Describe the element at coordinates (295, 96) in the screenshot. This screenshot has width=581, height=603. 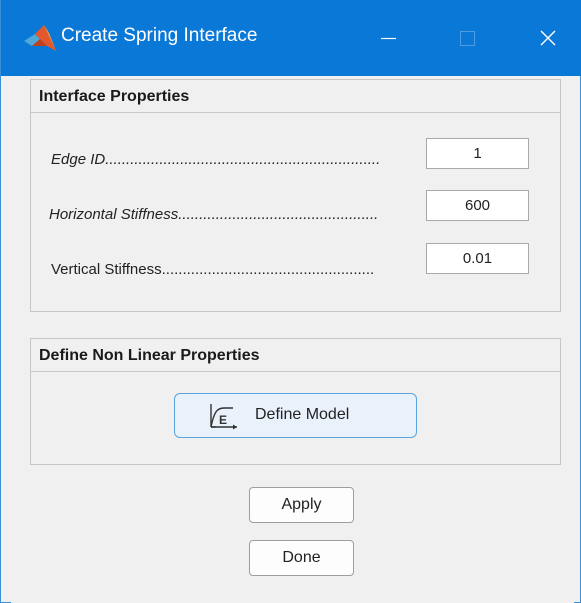
I see `interface-properties-heading: Interface Properties` at that location.